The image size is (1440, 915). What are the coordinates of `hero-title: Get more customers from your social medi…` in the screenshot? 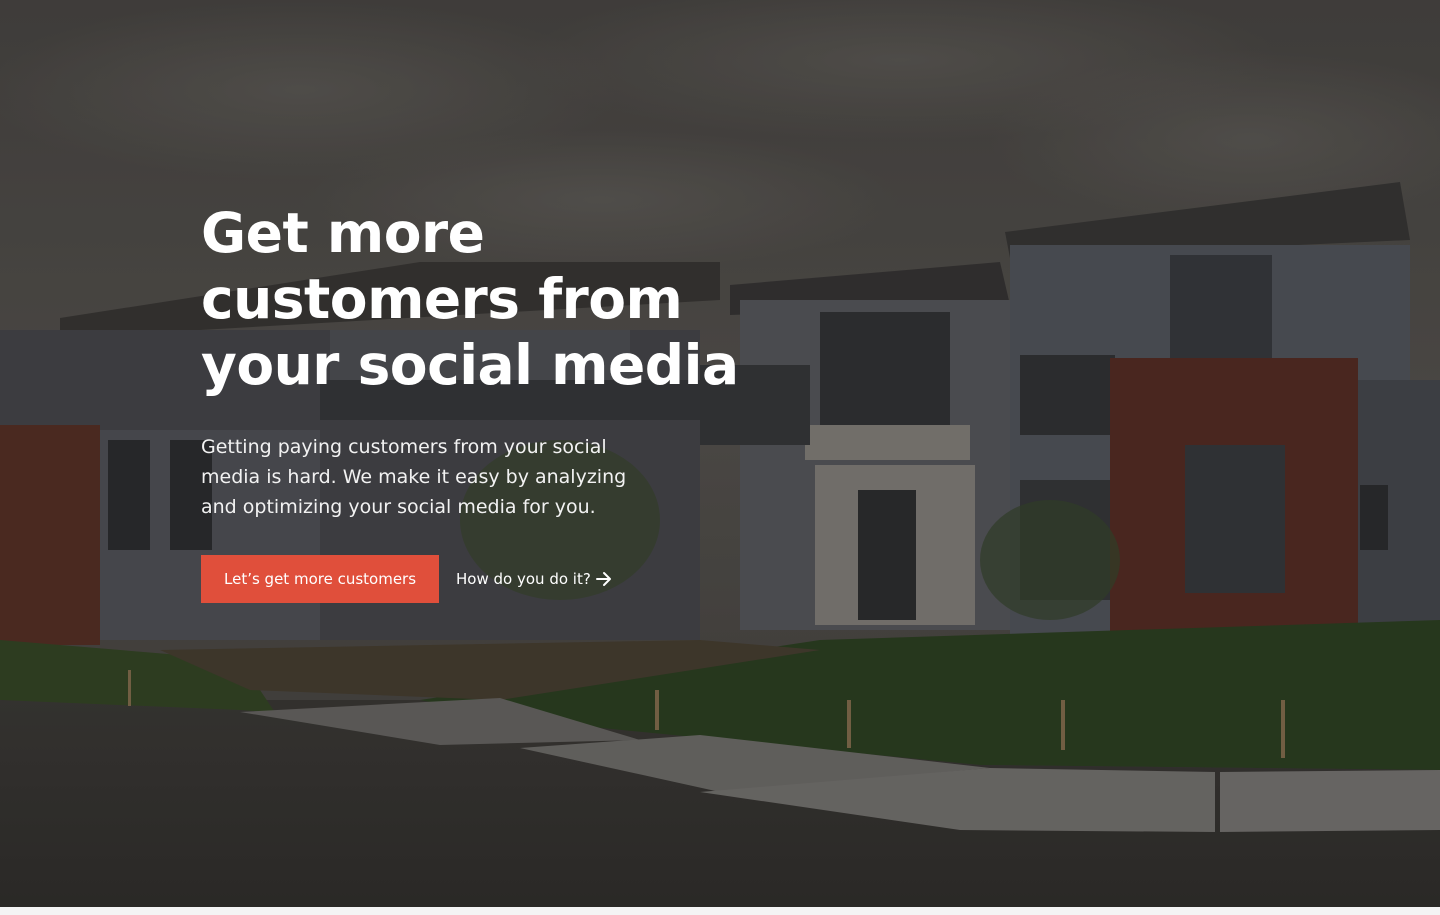 It's located at (470, 299).